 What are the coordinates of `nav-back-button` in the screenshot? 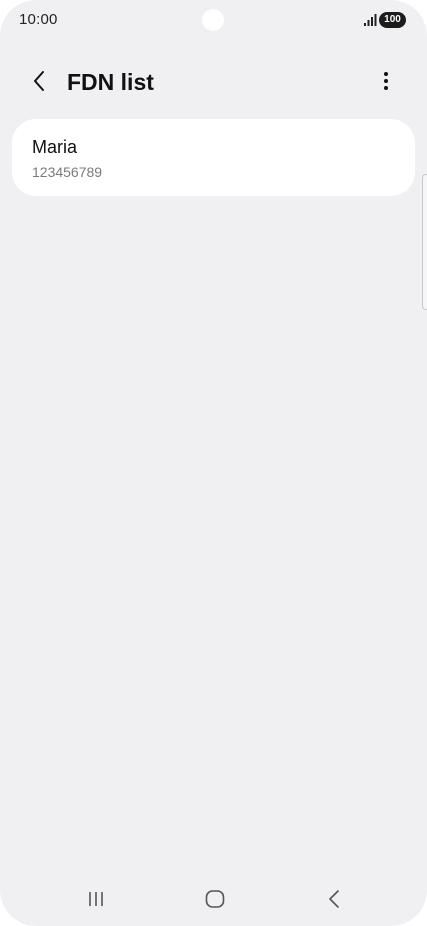 It's located at (334, 901).